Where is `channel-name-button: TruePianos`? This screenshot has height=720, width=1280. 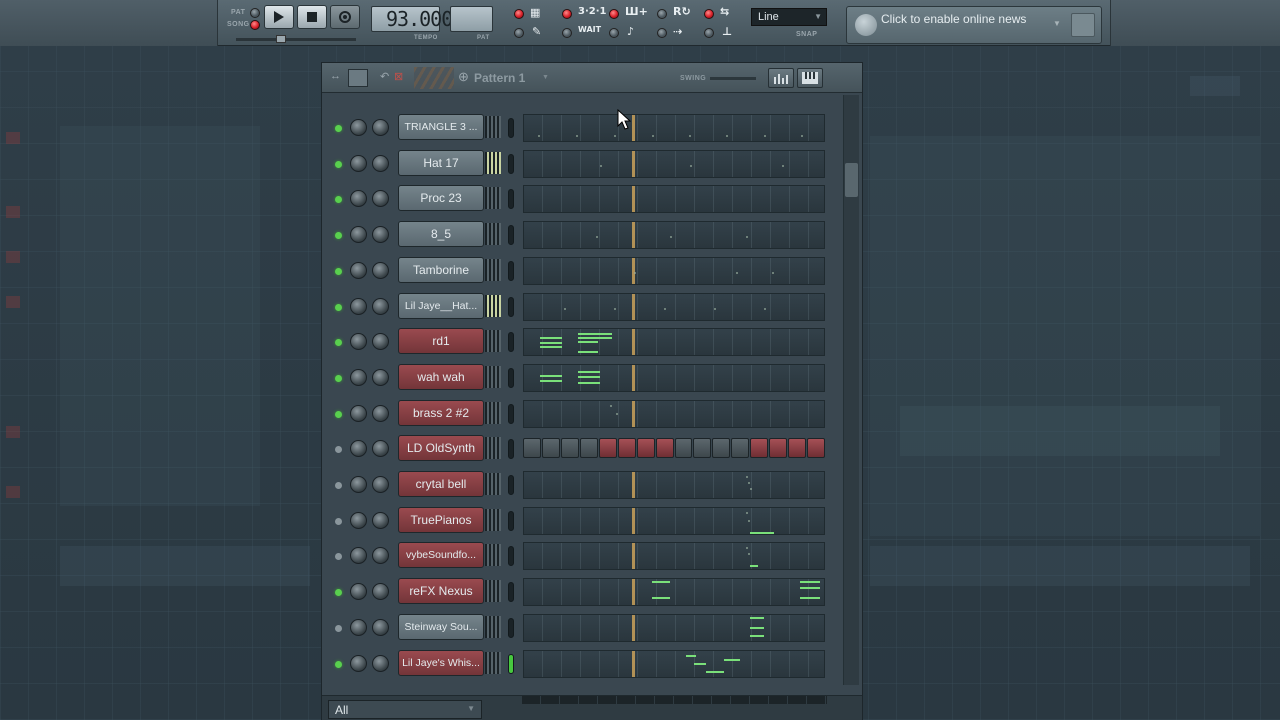
channel-name-button: TruePianos is located at coordinates (441, 520).